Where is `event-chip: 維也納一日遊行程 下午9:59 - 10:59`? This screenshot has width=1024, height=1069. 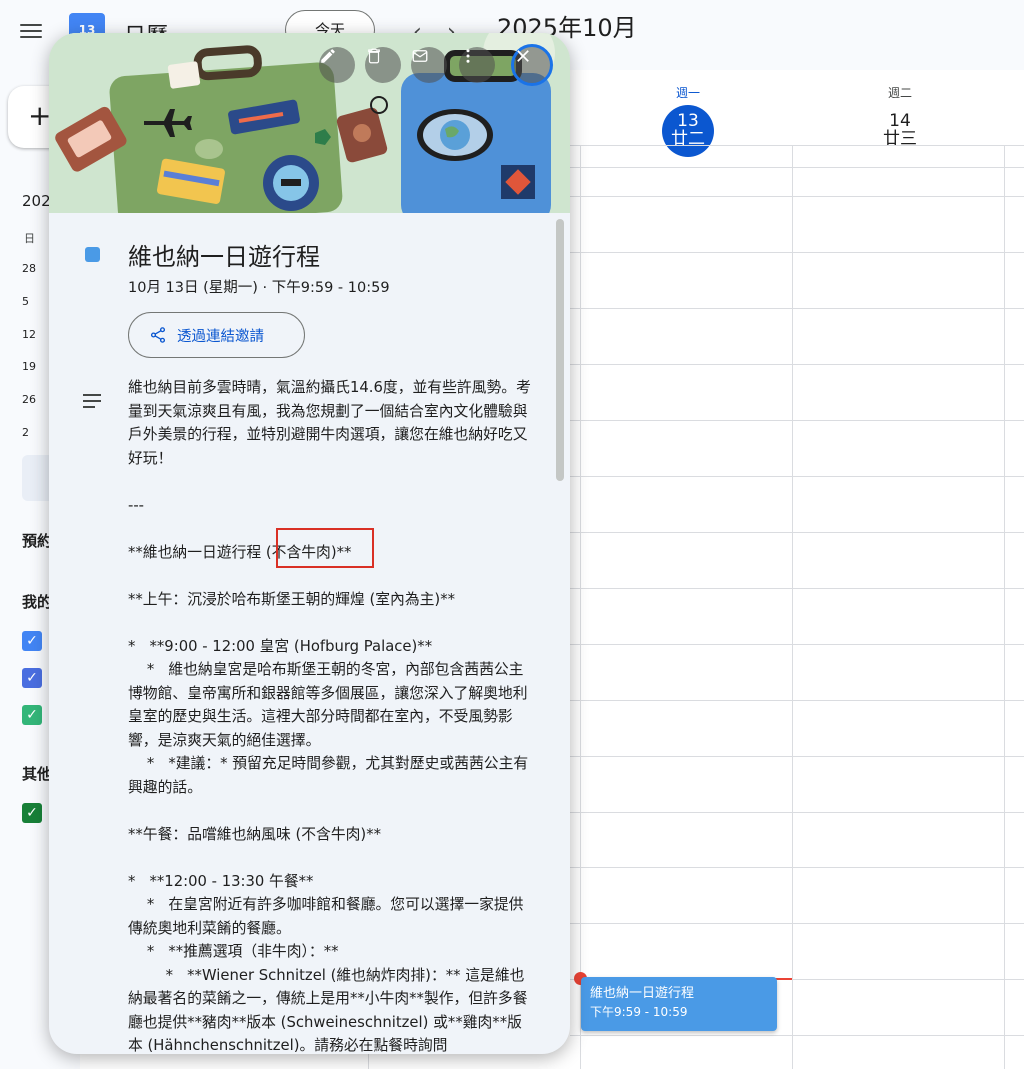
event-chip: 維也納一日遊行程 下午9:59 - 10:59 is located at coordinates (679, 1004).